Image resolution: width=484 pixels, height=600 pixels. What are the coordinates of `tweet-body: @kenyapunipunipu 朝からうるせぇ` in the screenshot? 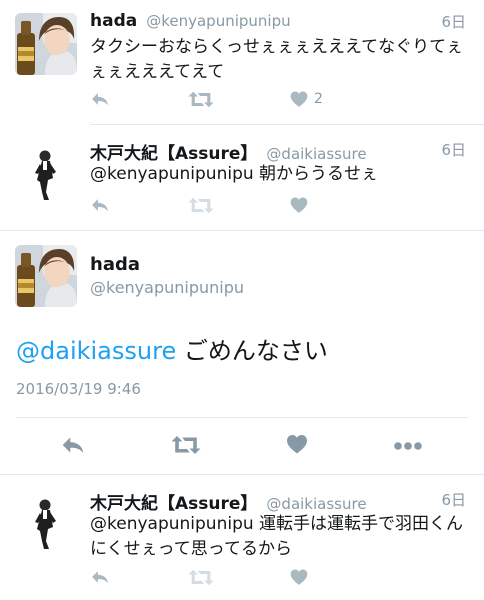 It's located at (234, 174).